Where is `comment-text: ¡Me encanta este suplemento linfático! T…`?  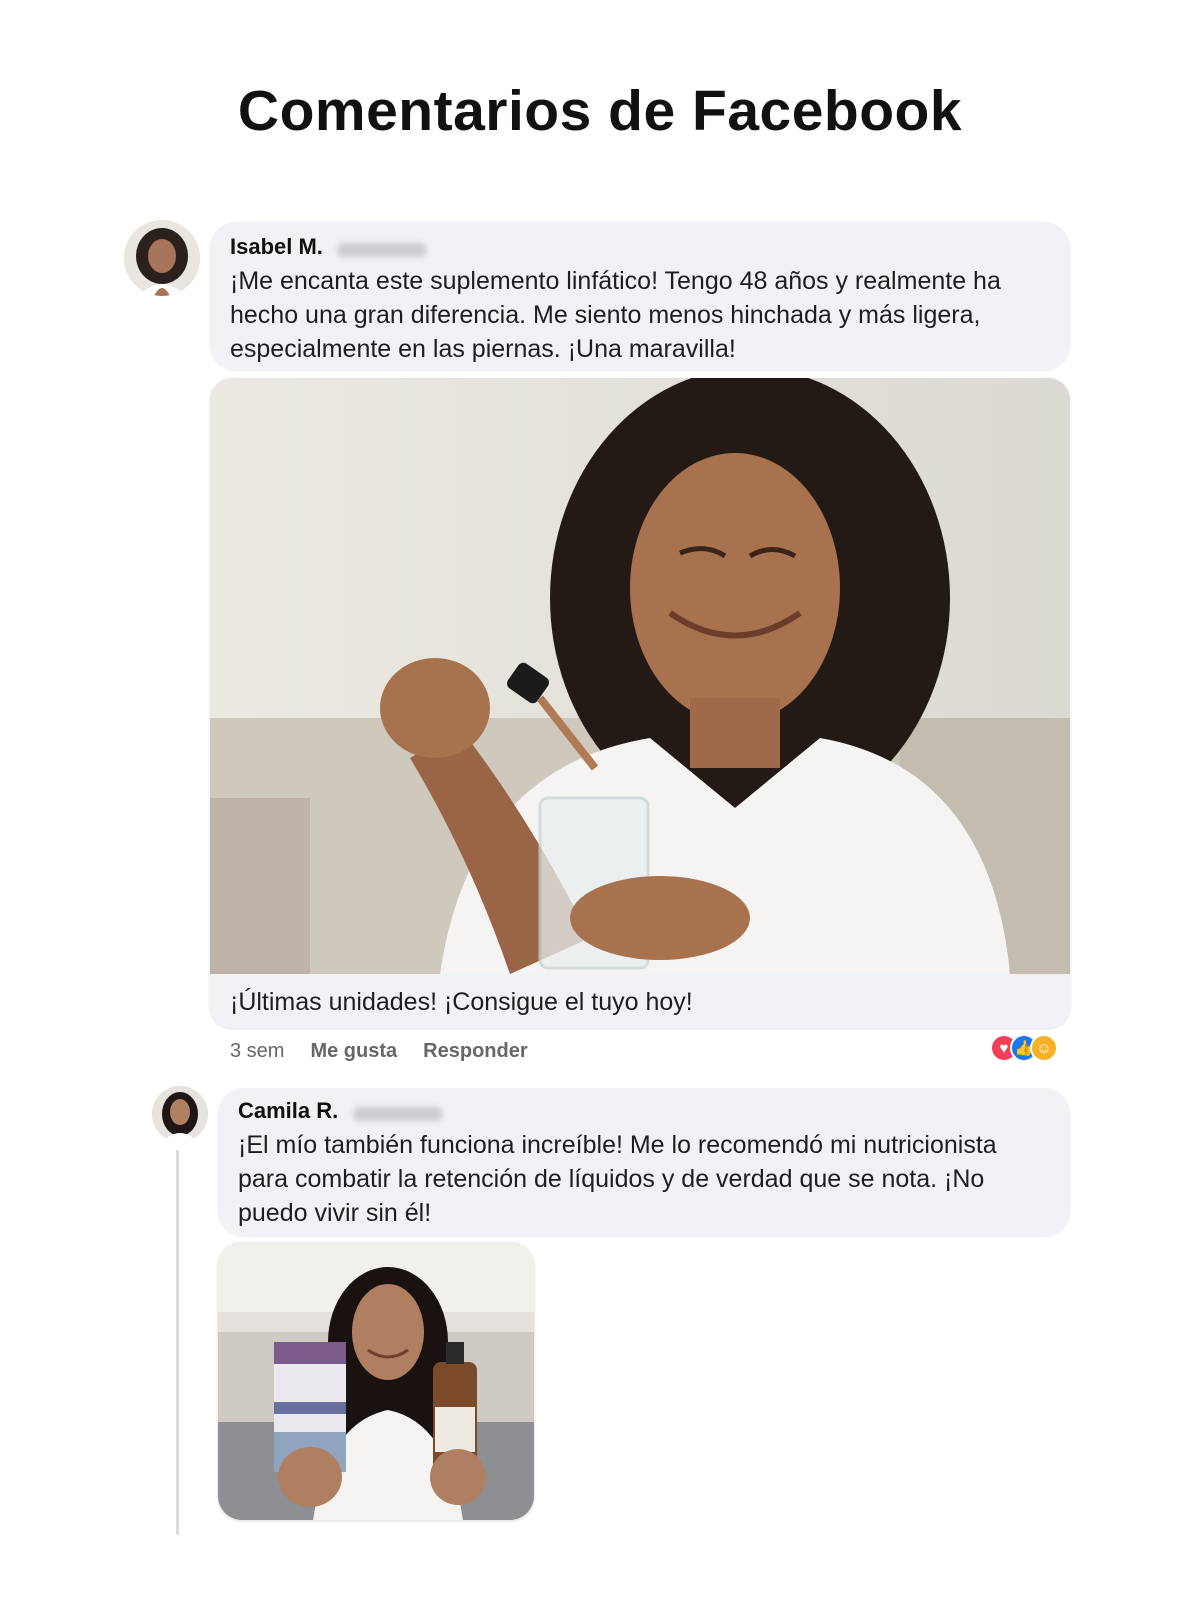
comment-text: ¡Me encanta este suplemento linfático! T… is located at coordinates (615, 315).